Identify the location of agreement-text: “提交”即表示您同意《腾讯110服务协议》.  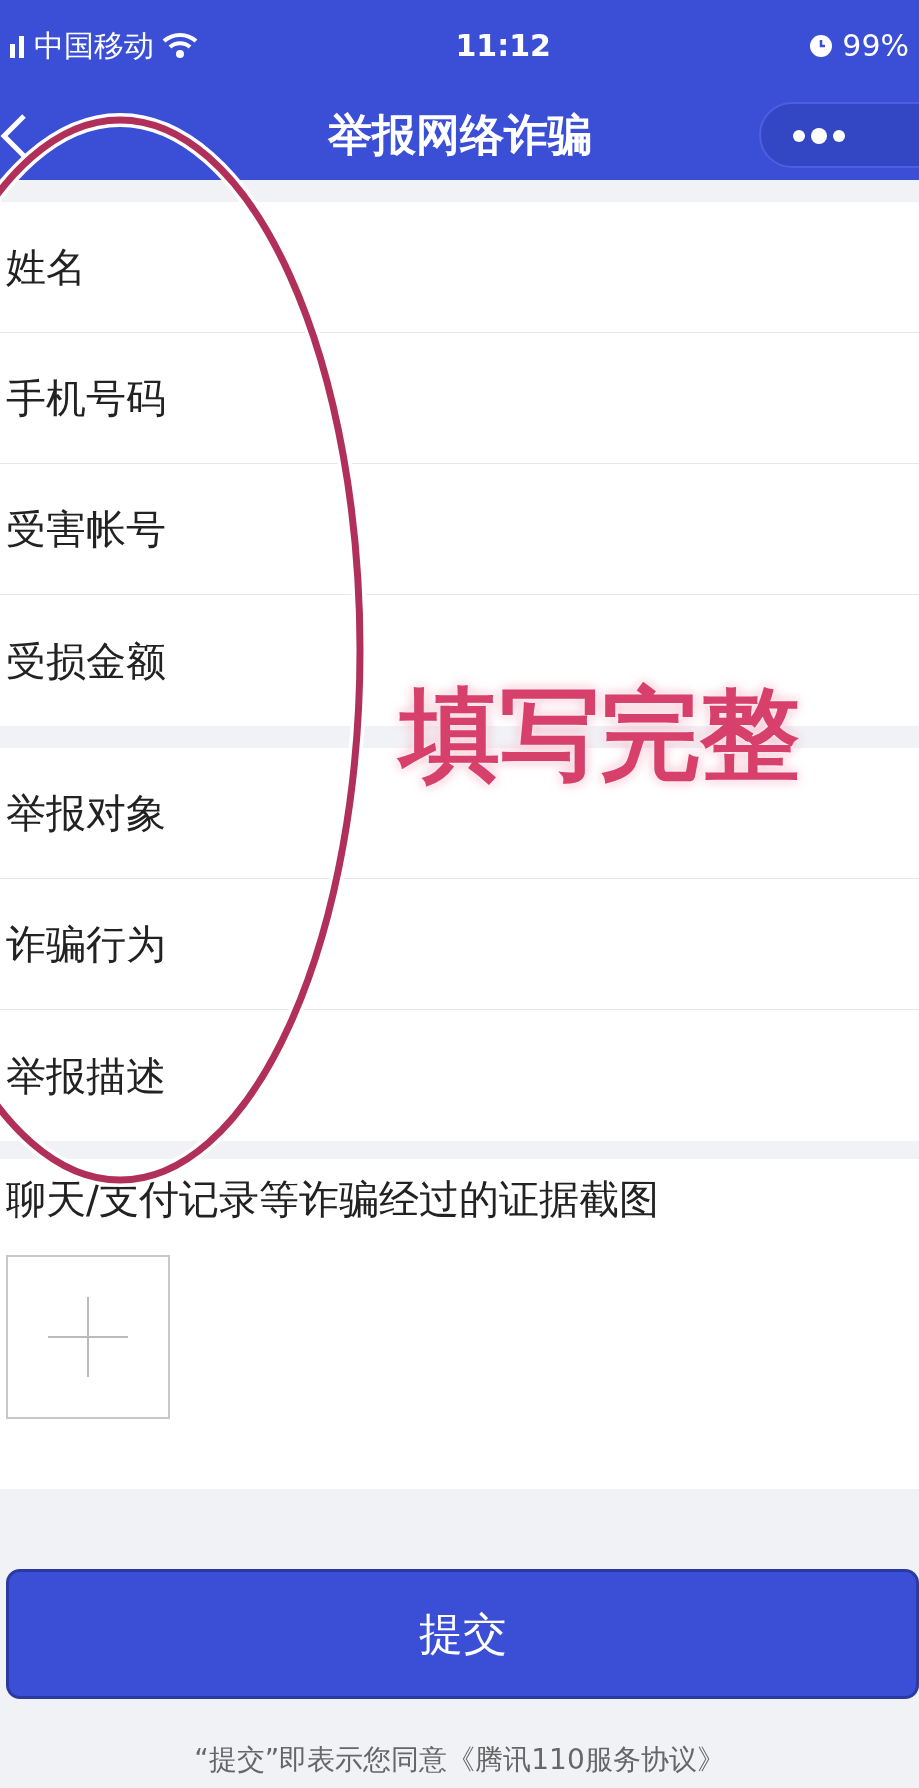
(459, 1760).